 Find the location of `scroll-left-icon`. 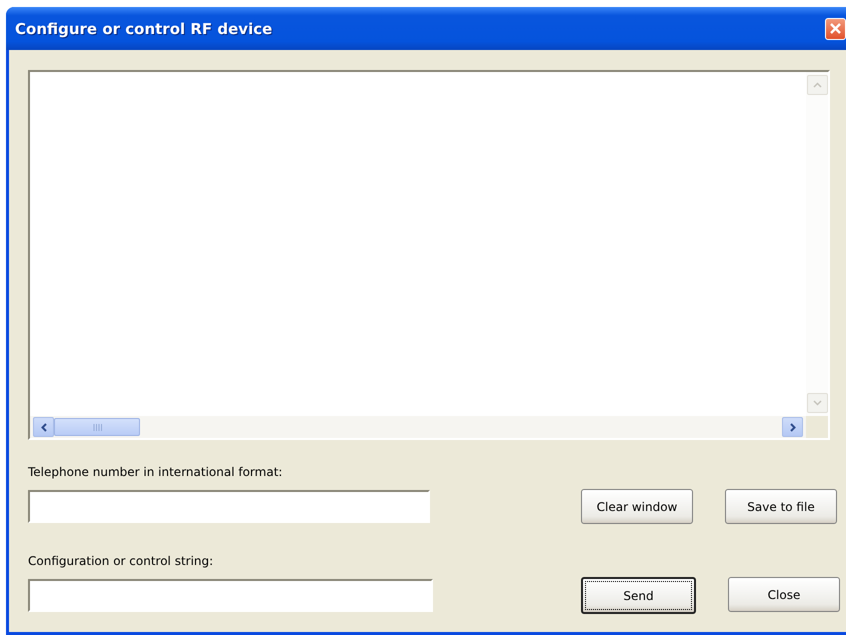

scroll-left-icon is located at coordinates (43, 427).